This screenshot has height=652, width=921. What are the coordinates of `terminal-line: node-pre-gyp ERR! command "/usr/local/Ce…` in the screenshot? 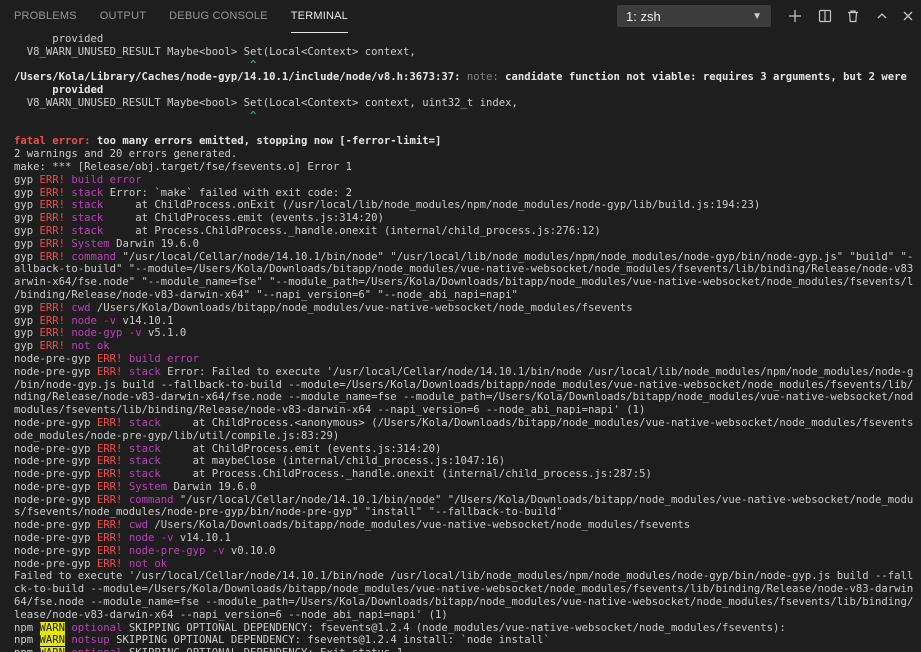 It's located at (464, 500).